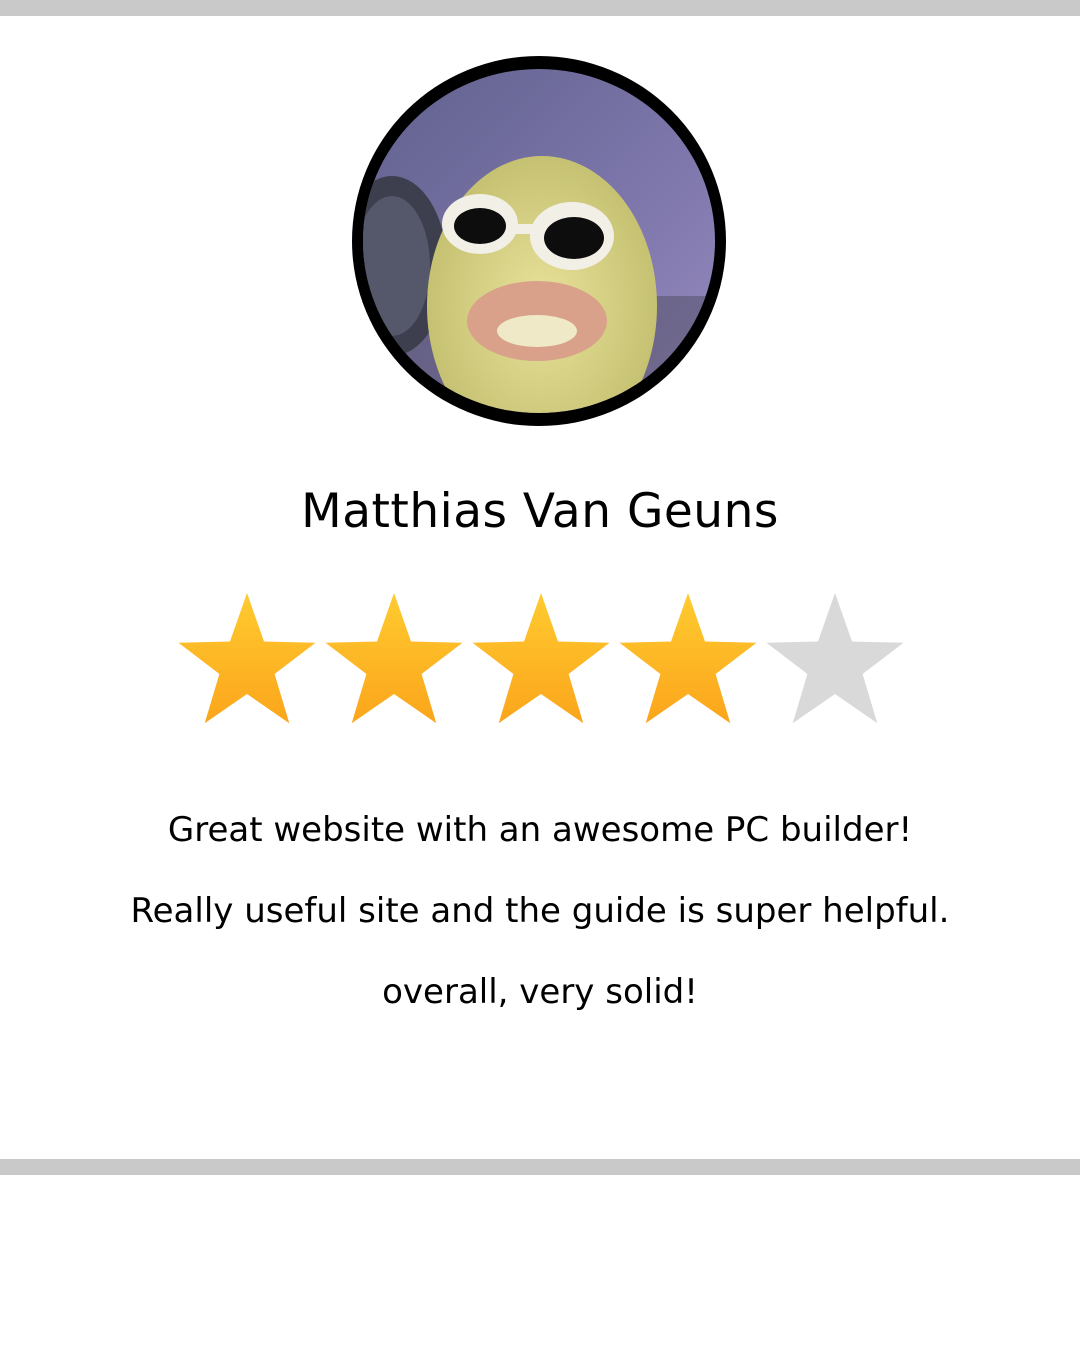 This screenshot has height=1350, width=1080. What do you see at coordinates (540, 8) in the screenshot?
I see `top-divider` at bounding box center [540, 8].